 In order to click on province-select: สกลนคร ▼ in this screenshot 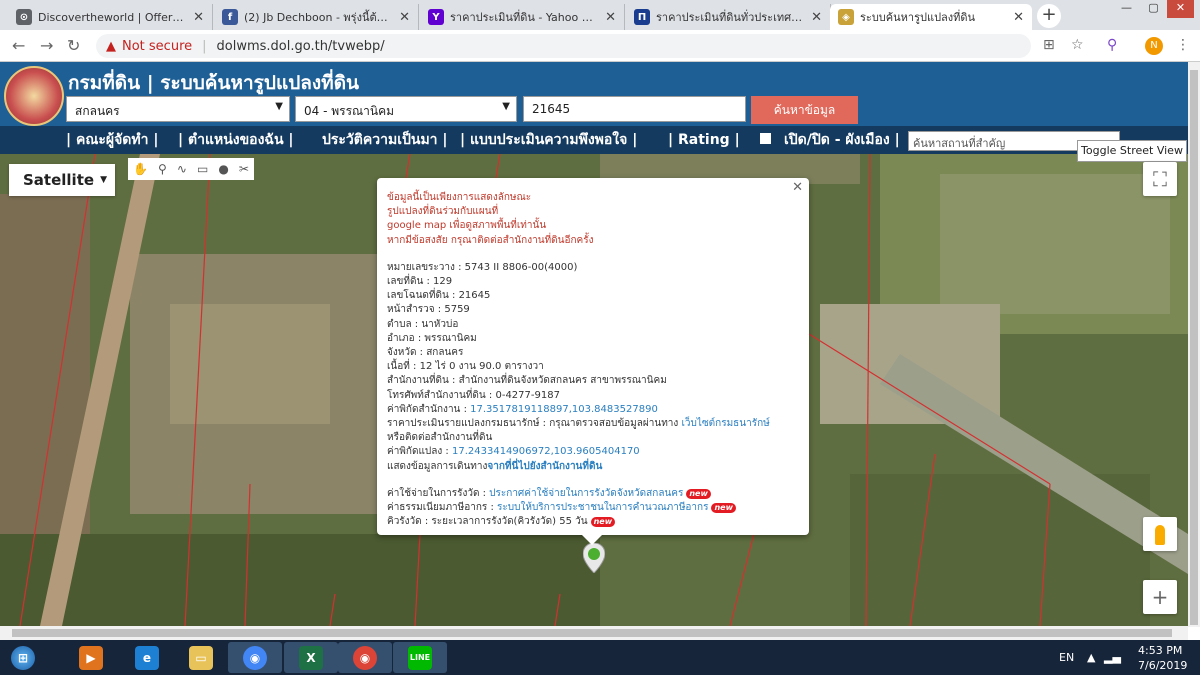, I will do `click(178, 109)`.